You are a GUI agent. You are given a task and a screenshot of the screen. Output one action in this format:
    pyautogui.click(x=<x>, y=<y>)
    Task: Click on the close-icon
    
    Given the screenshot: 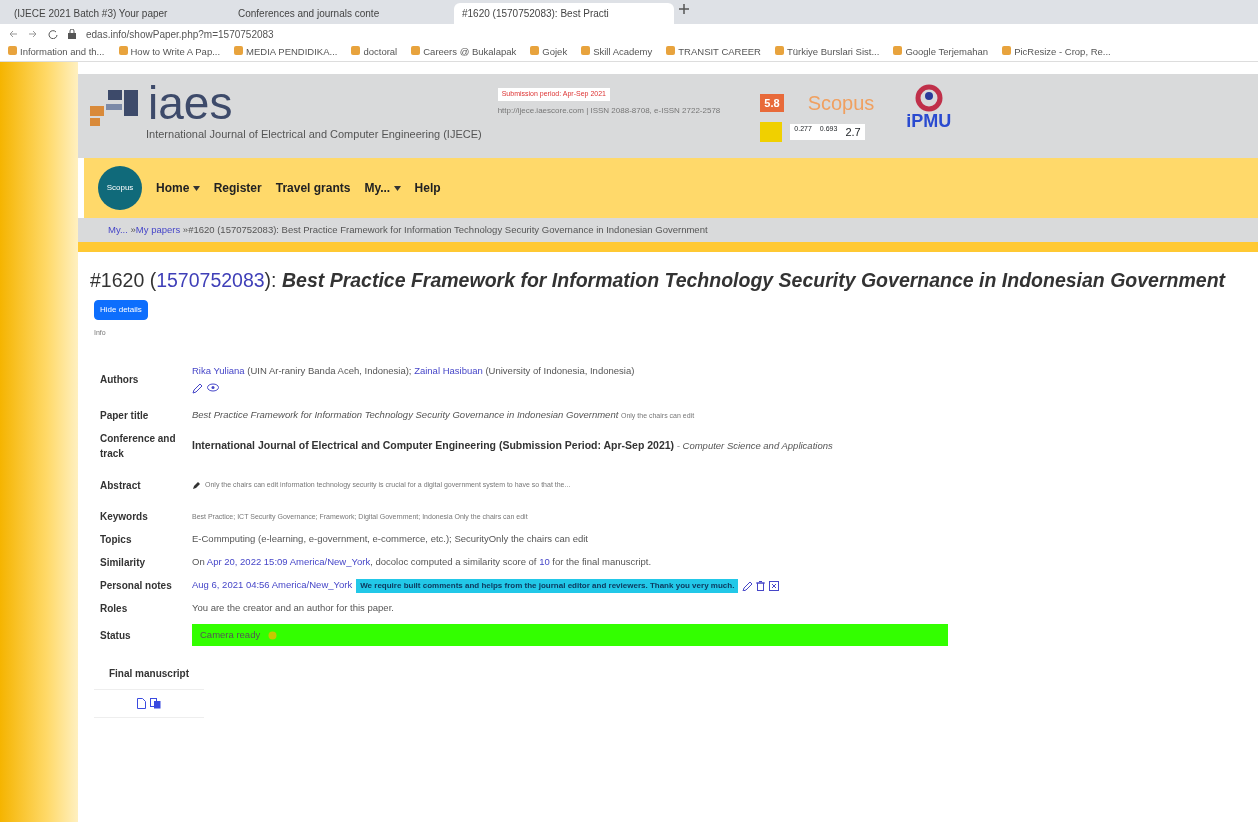 What is the action you would take?
    pyautogui.click(x=774, y=585)
    